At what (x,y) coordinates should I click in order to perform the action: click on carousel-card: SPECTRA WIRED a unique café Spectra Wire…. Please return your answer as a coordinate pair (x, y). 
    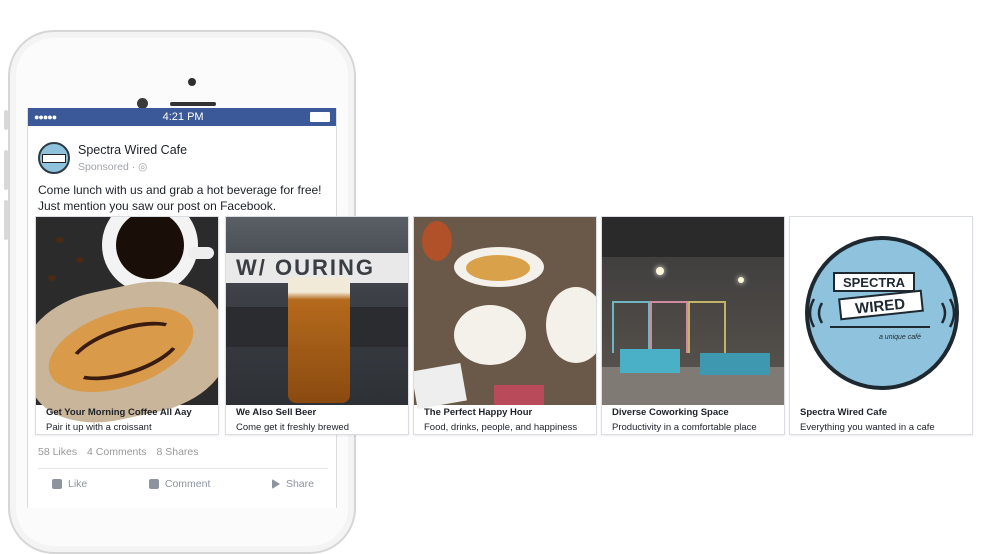
    Looking at the image, I should click on (881, 325).